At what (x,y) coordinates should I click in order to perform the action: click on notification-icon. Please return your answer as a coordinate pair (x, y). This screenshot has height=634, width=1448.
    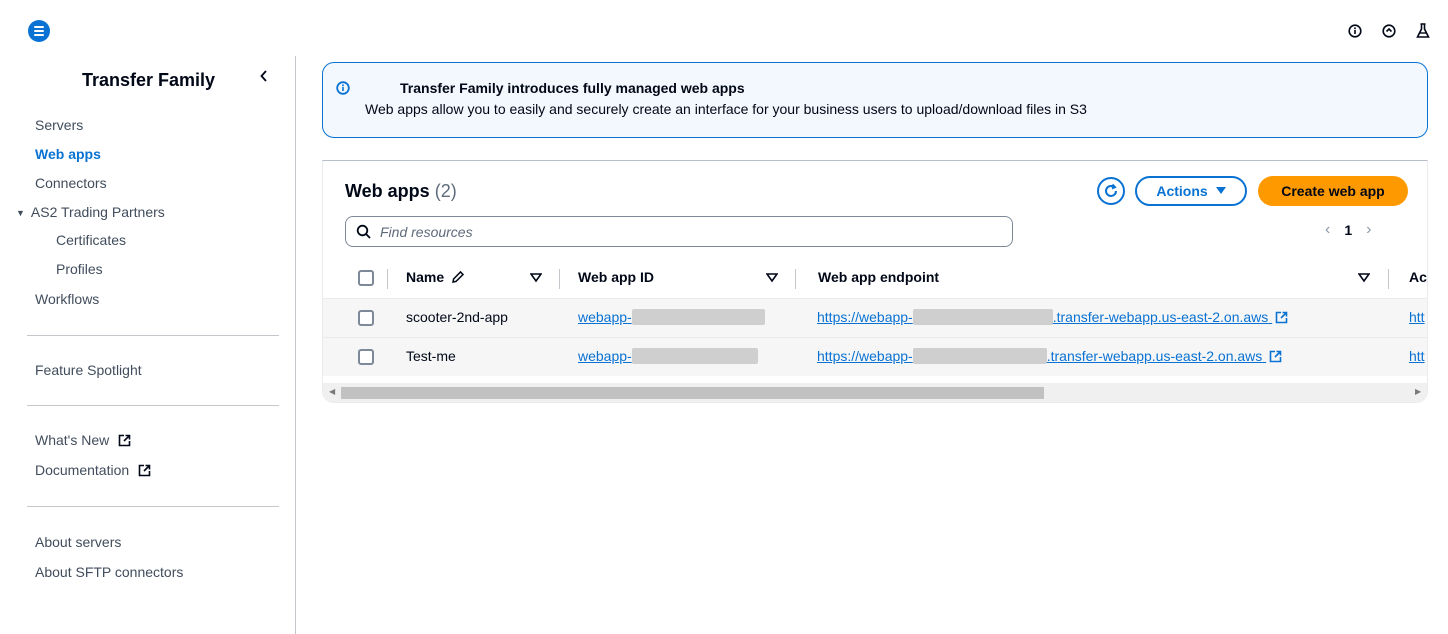
    Looking at the image, I should click on (1389, 31).